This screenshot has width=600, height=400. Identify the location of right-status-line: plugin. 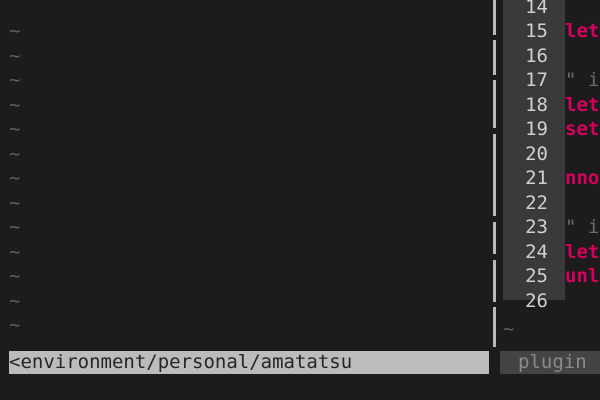
(550, 362).